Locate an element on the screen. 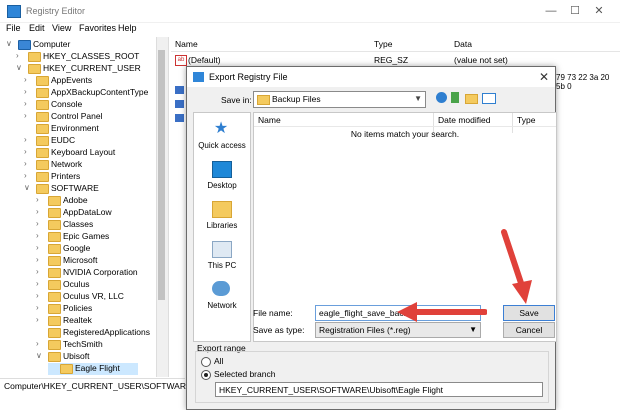 This screenshot has width=620, height=410. window-title: Registry Editor is located at coordinates (56, 11).